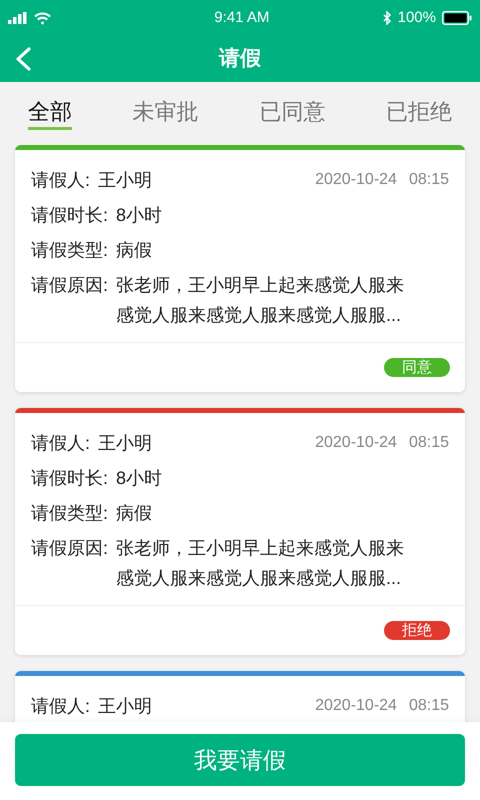 The image size is (480, 800). What do you see at coordinates (387, 18) in the screenshot?
I see `bluetooth-icon` at bounding box center [387, 18].